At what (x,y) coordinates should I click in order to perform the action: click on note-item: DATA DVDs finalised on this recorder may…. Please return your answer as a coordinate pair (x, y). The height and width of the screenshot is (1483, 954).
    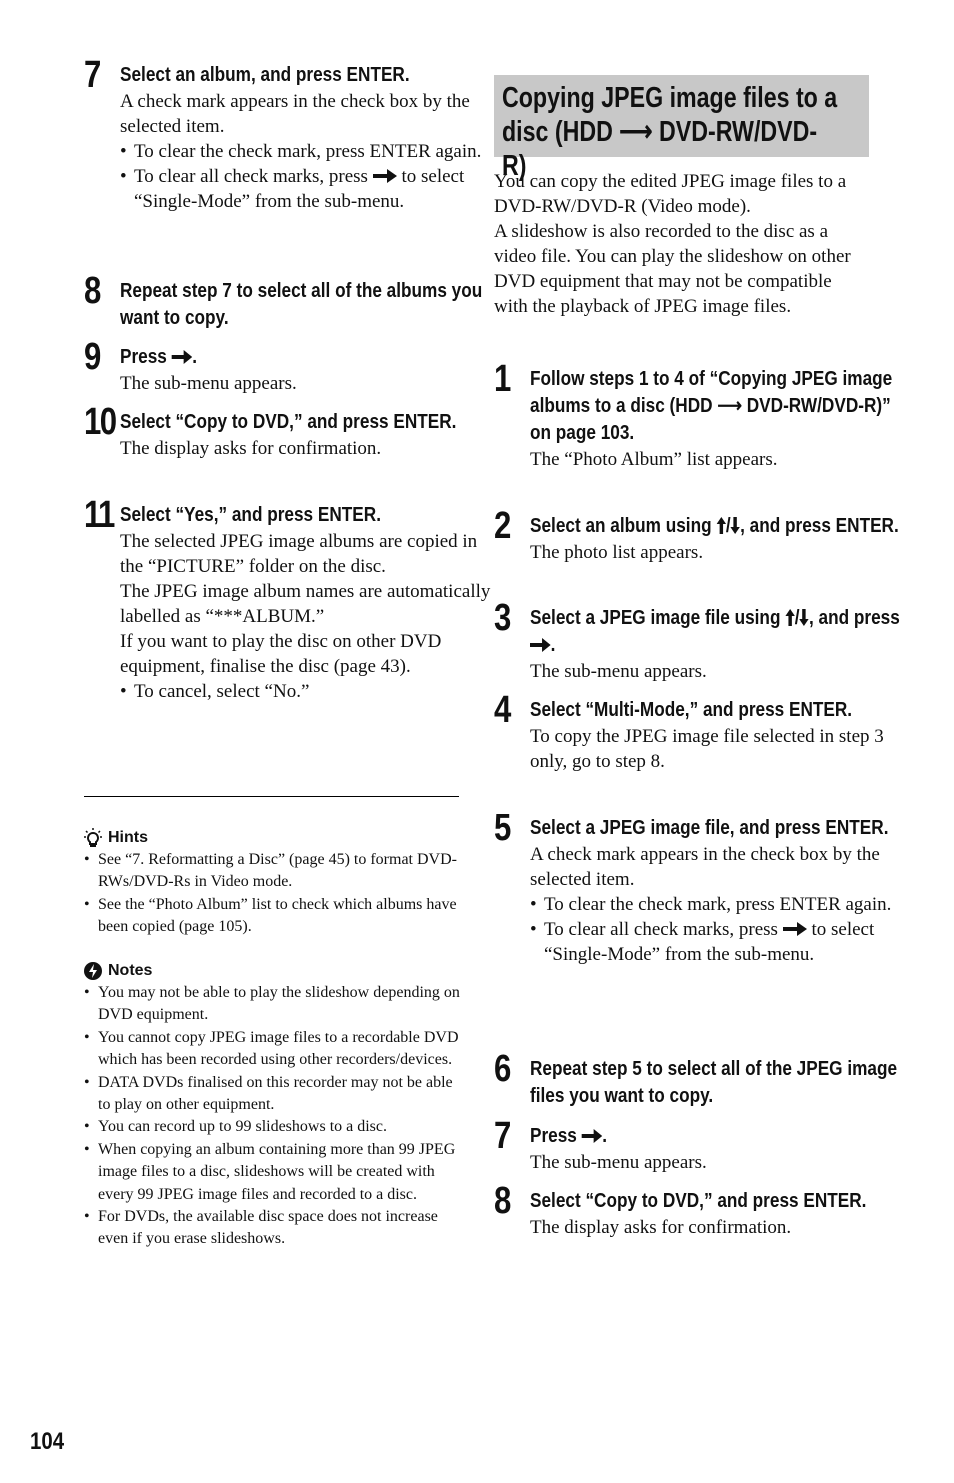
    Looking at the image, I should click on (272, 1094).